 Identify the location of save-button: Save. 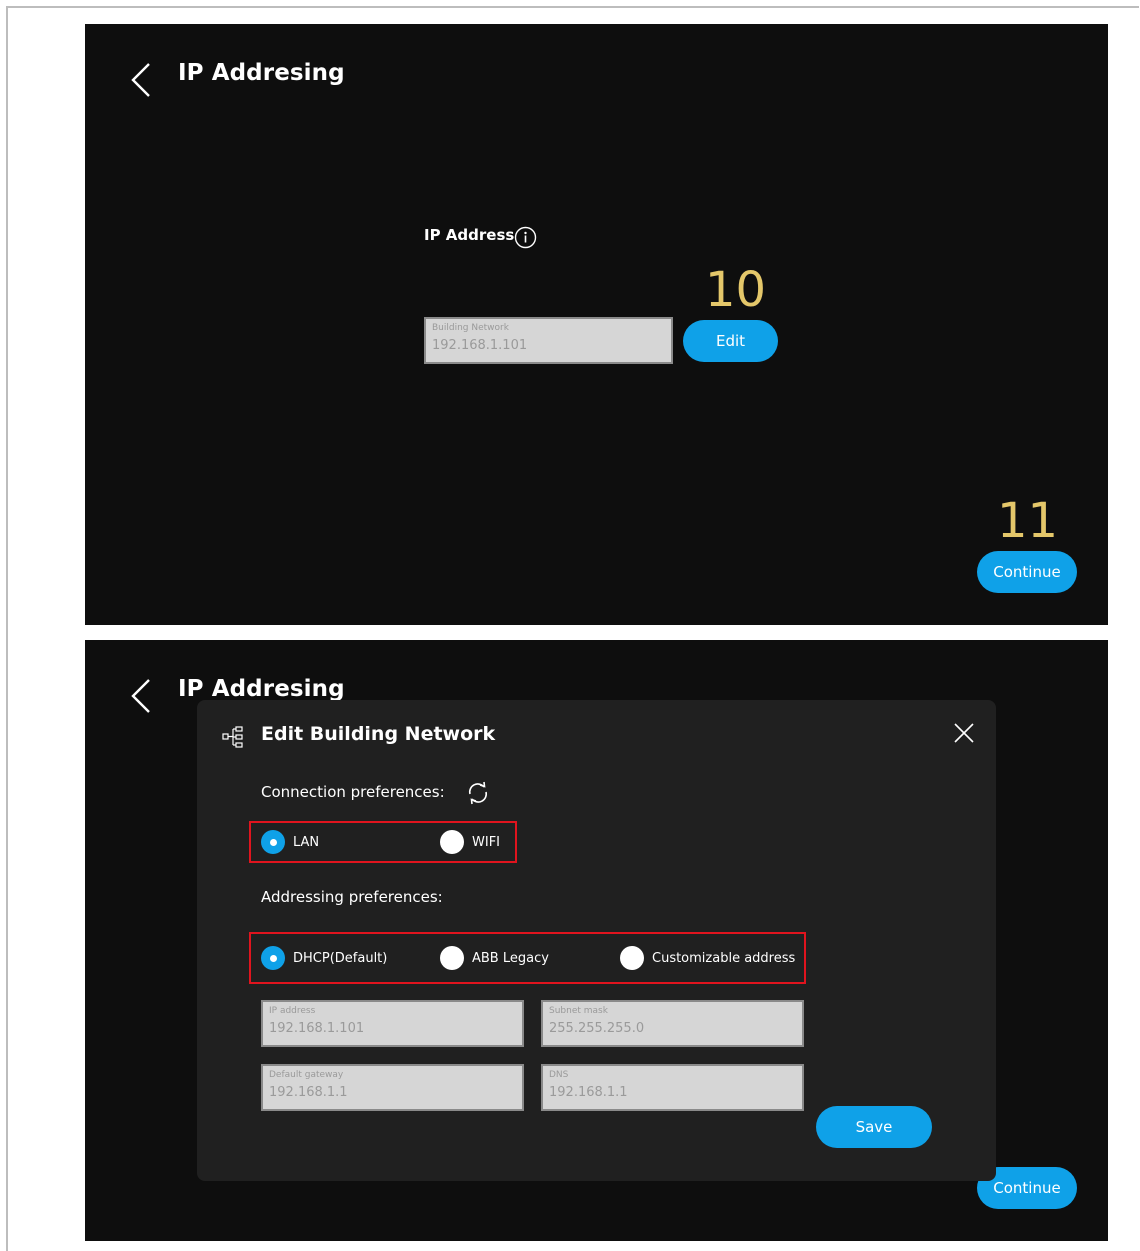
(874, 1127).